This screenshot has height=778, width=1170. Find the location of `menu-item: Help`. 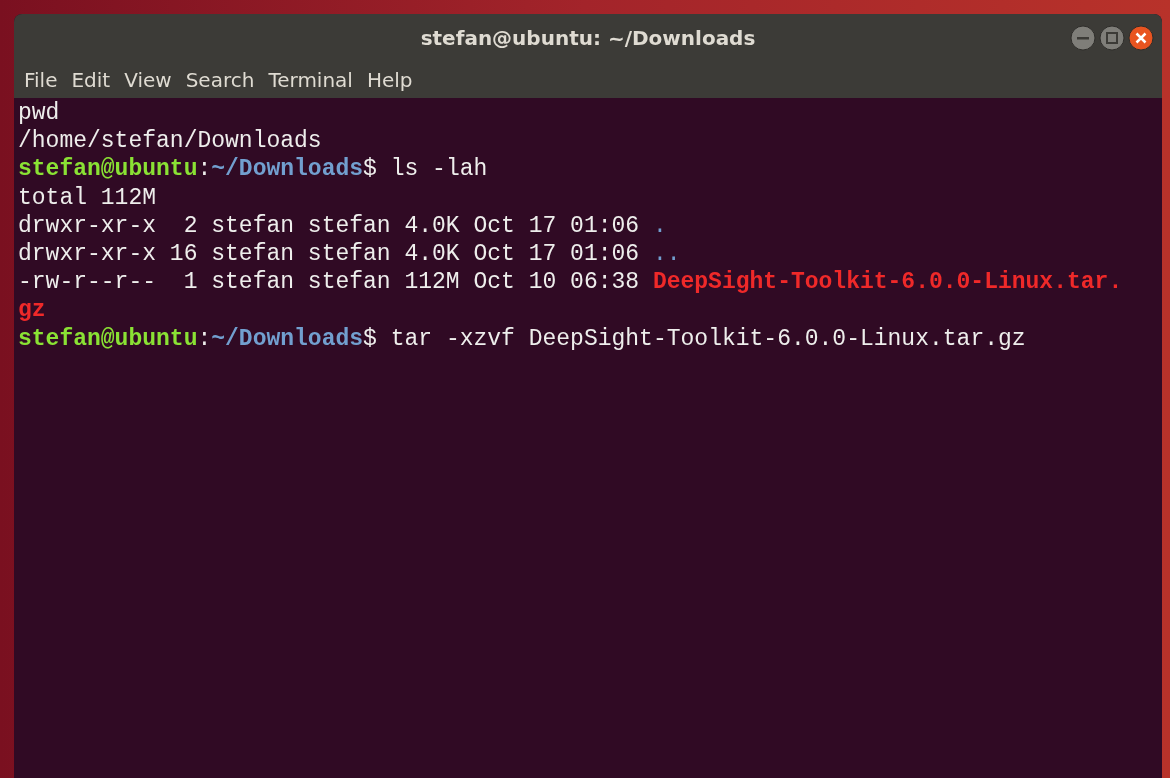

menu-item: Help is located at coordinates (389, 80).